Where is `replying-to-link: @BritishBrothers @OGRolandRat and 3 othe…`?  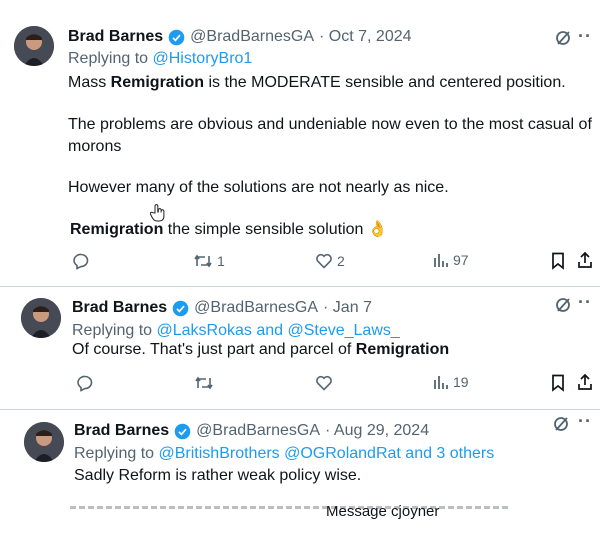 replying-to-link: @BritishBrothers @OGRolandRat and 3 othe… is located at coordinates (327, 453).